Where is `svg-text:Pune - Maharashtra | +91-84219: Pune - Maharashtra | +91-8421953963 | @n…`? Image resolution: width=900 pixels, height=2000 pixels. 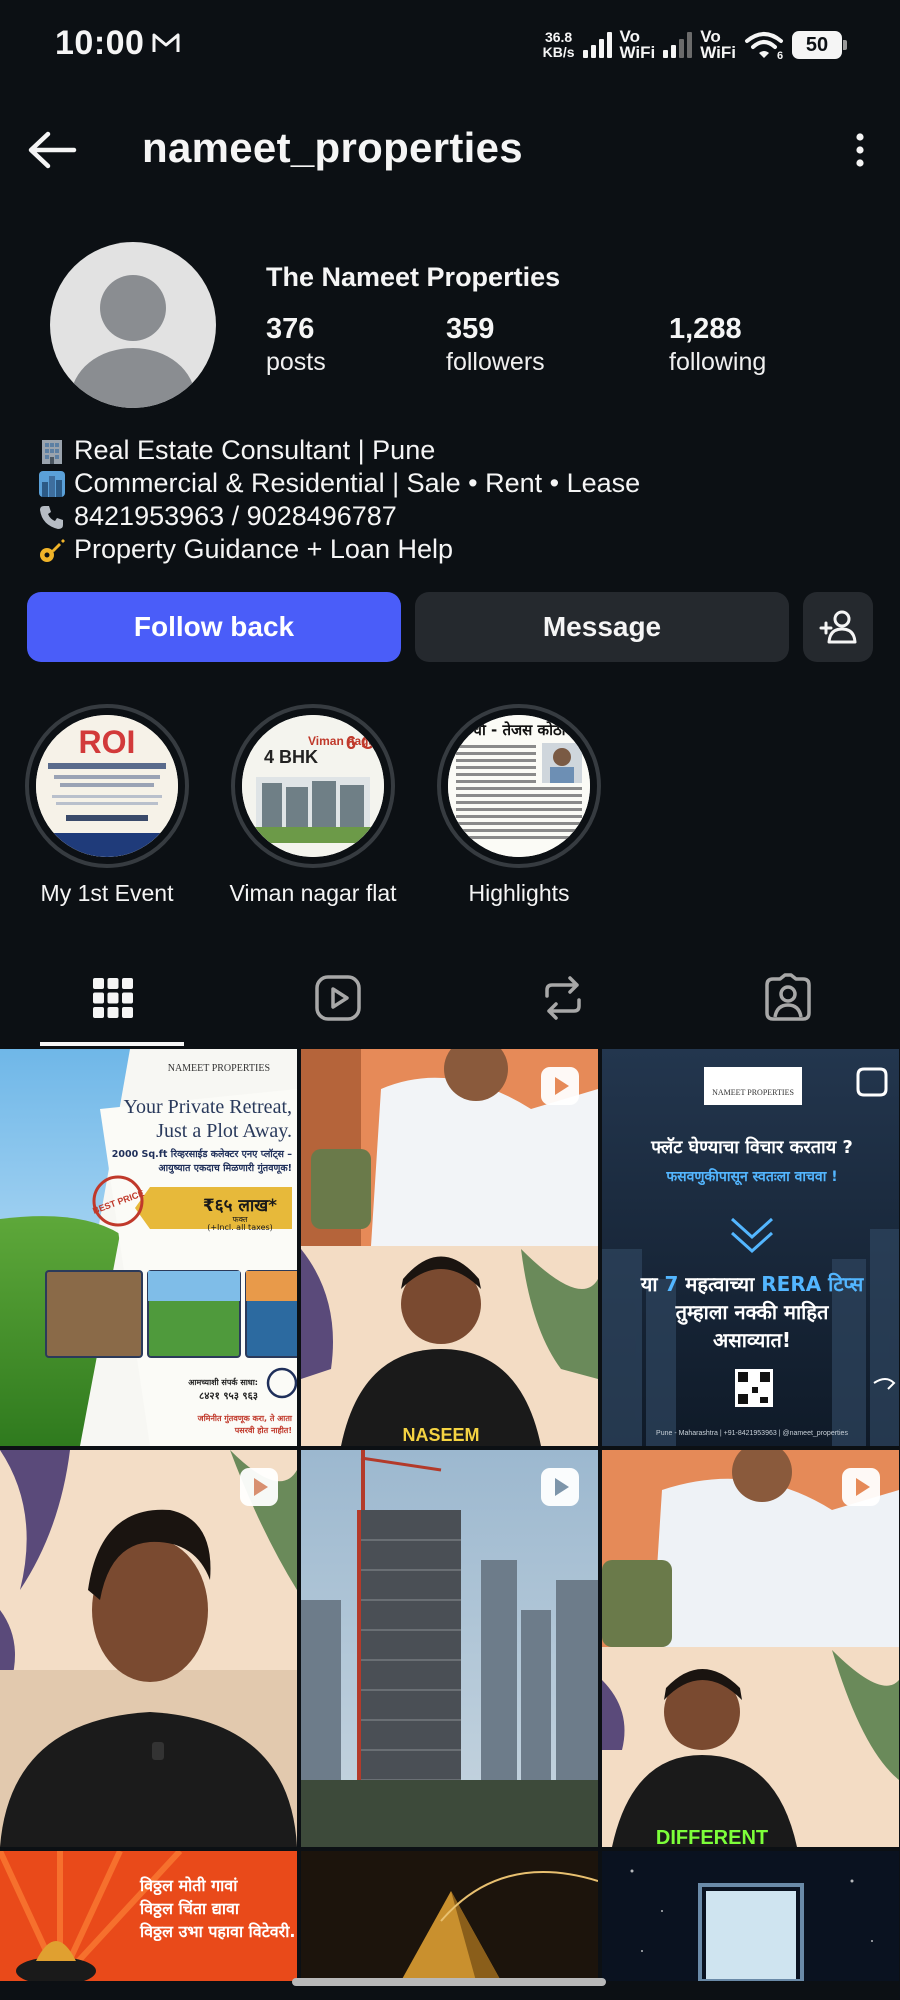 svg-text:Pune - Maharashtra | +91-84219: Pune - Maharashtra | +91-8421953963 | @n… is located at coordinates (752, 1433).